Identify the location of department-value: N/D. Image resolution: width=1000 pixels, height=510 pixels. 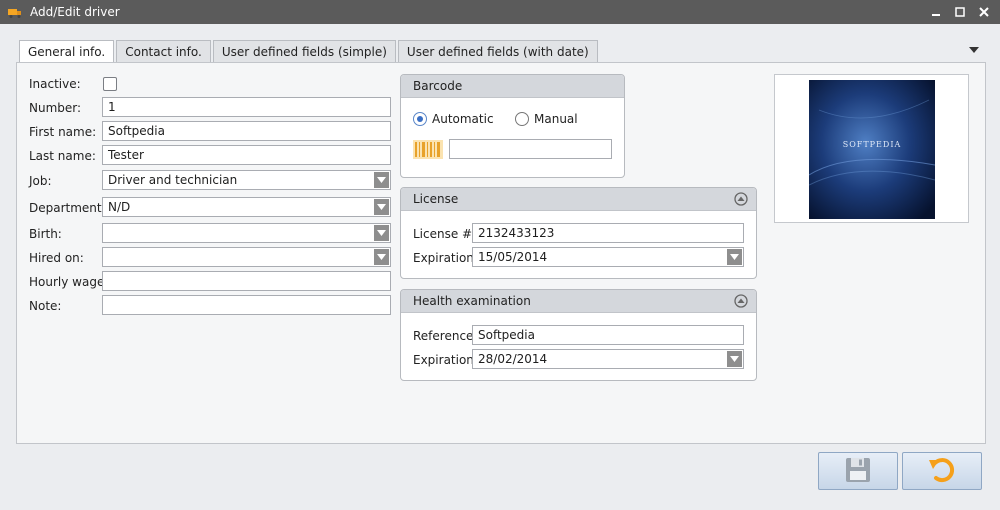
(119, 207).